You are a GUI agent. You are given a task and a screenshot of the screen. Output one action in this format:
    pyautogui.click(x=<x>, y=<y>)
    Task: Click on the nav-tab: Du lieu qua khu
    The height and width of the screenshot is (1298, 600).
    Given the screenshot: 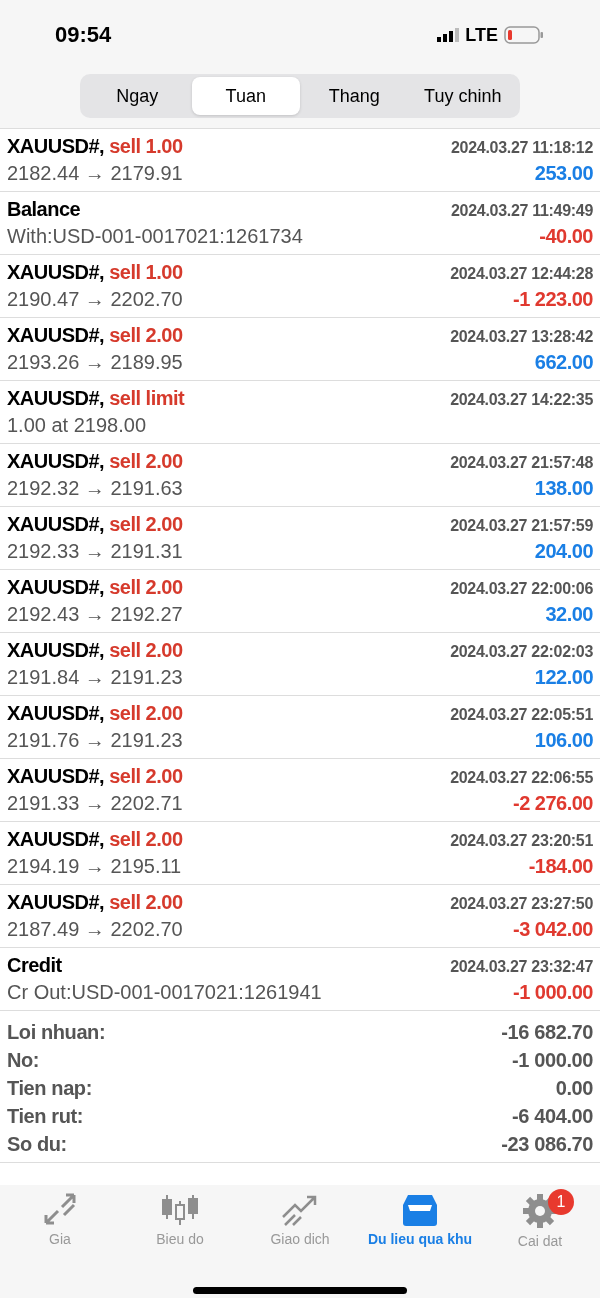 What is the action you would take?
    pyautogui.click(x=420, y=1221)
    